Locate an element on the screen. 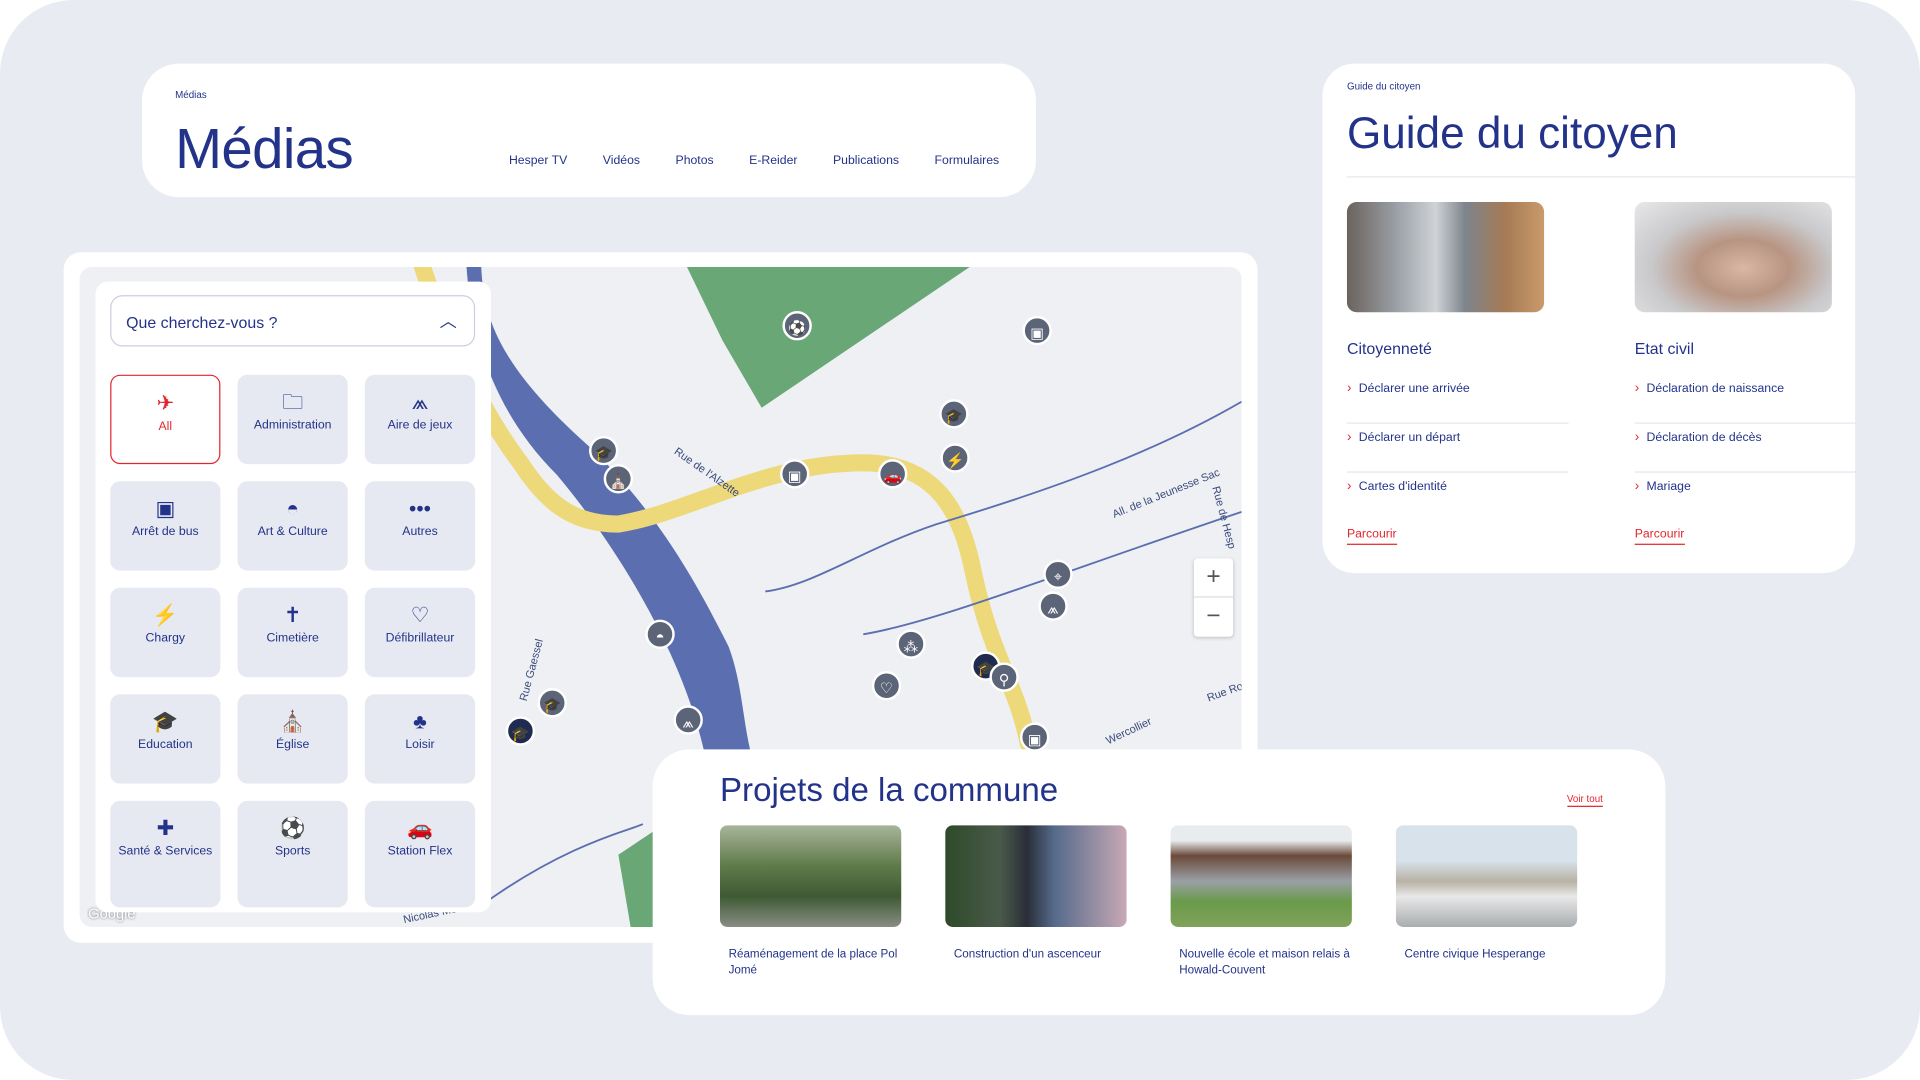 This screenshot has width=1920, height=1080. map-marker-location: ⌖ is located at coordinates (1058, 574).